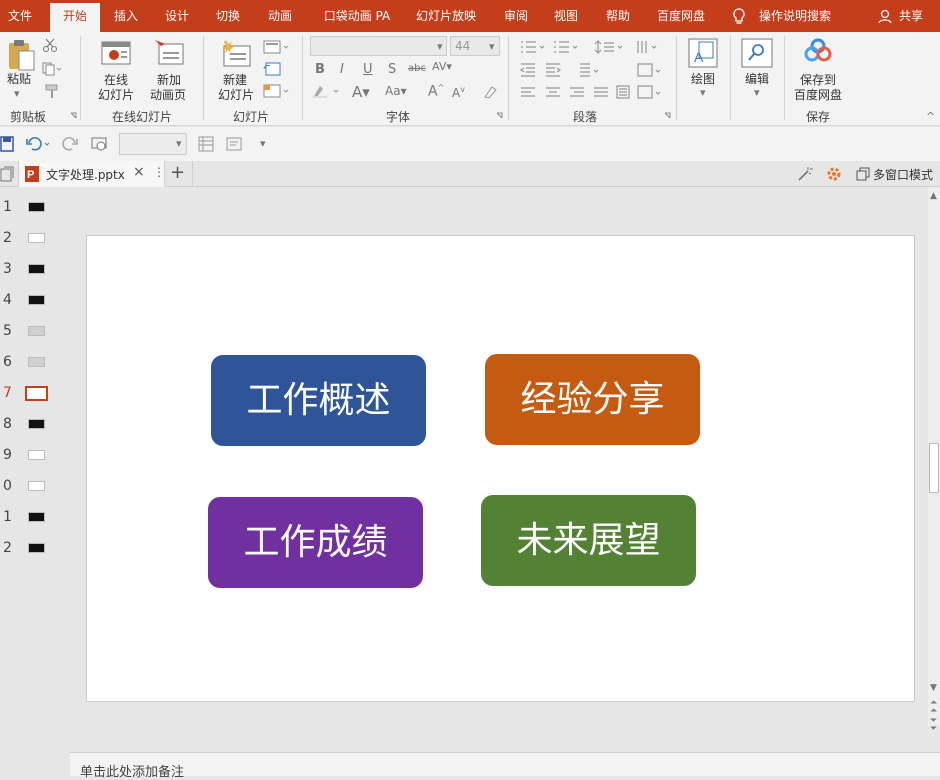 This screenshot has width=940, height=780. Describe the element at coordinates (757, 53) in the screenshot. I see `editing-find-icon` at that location.